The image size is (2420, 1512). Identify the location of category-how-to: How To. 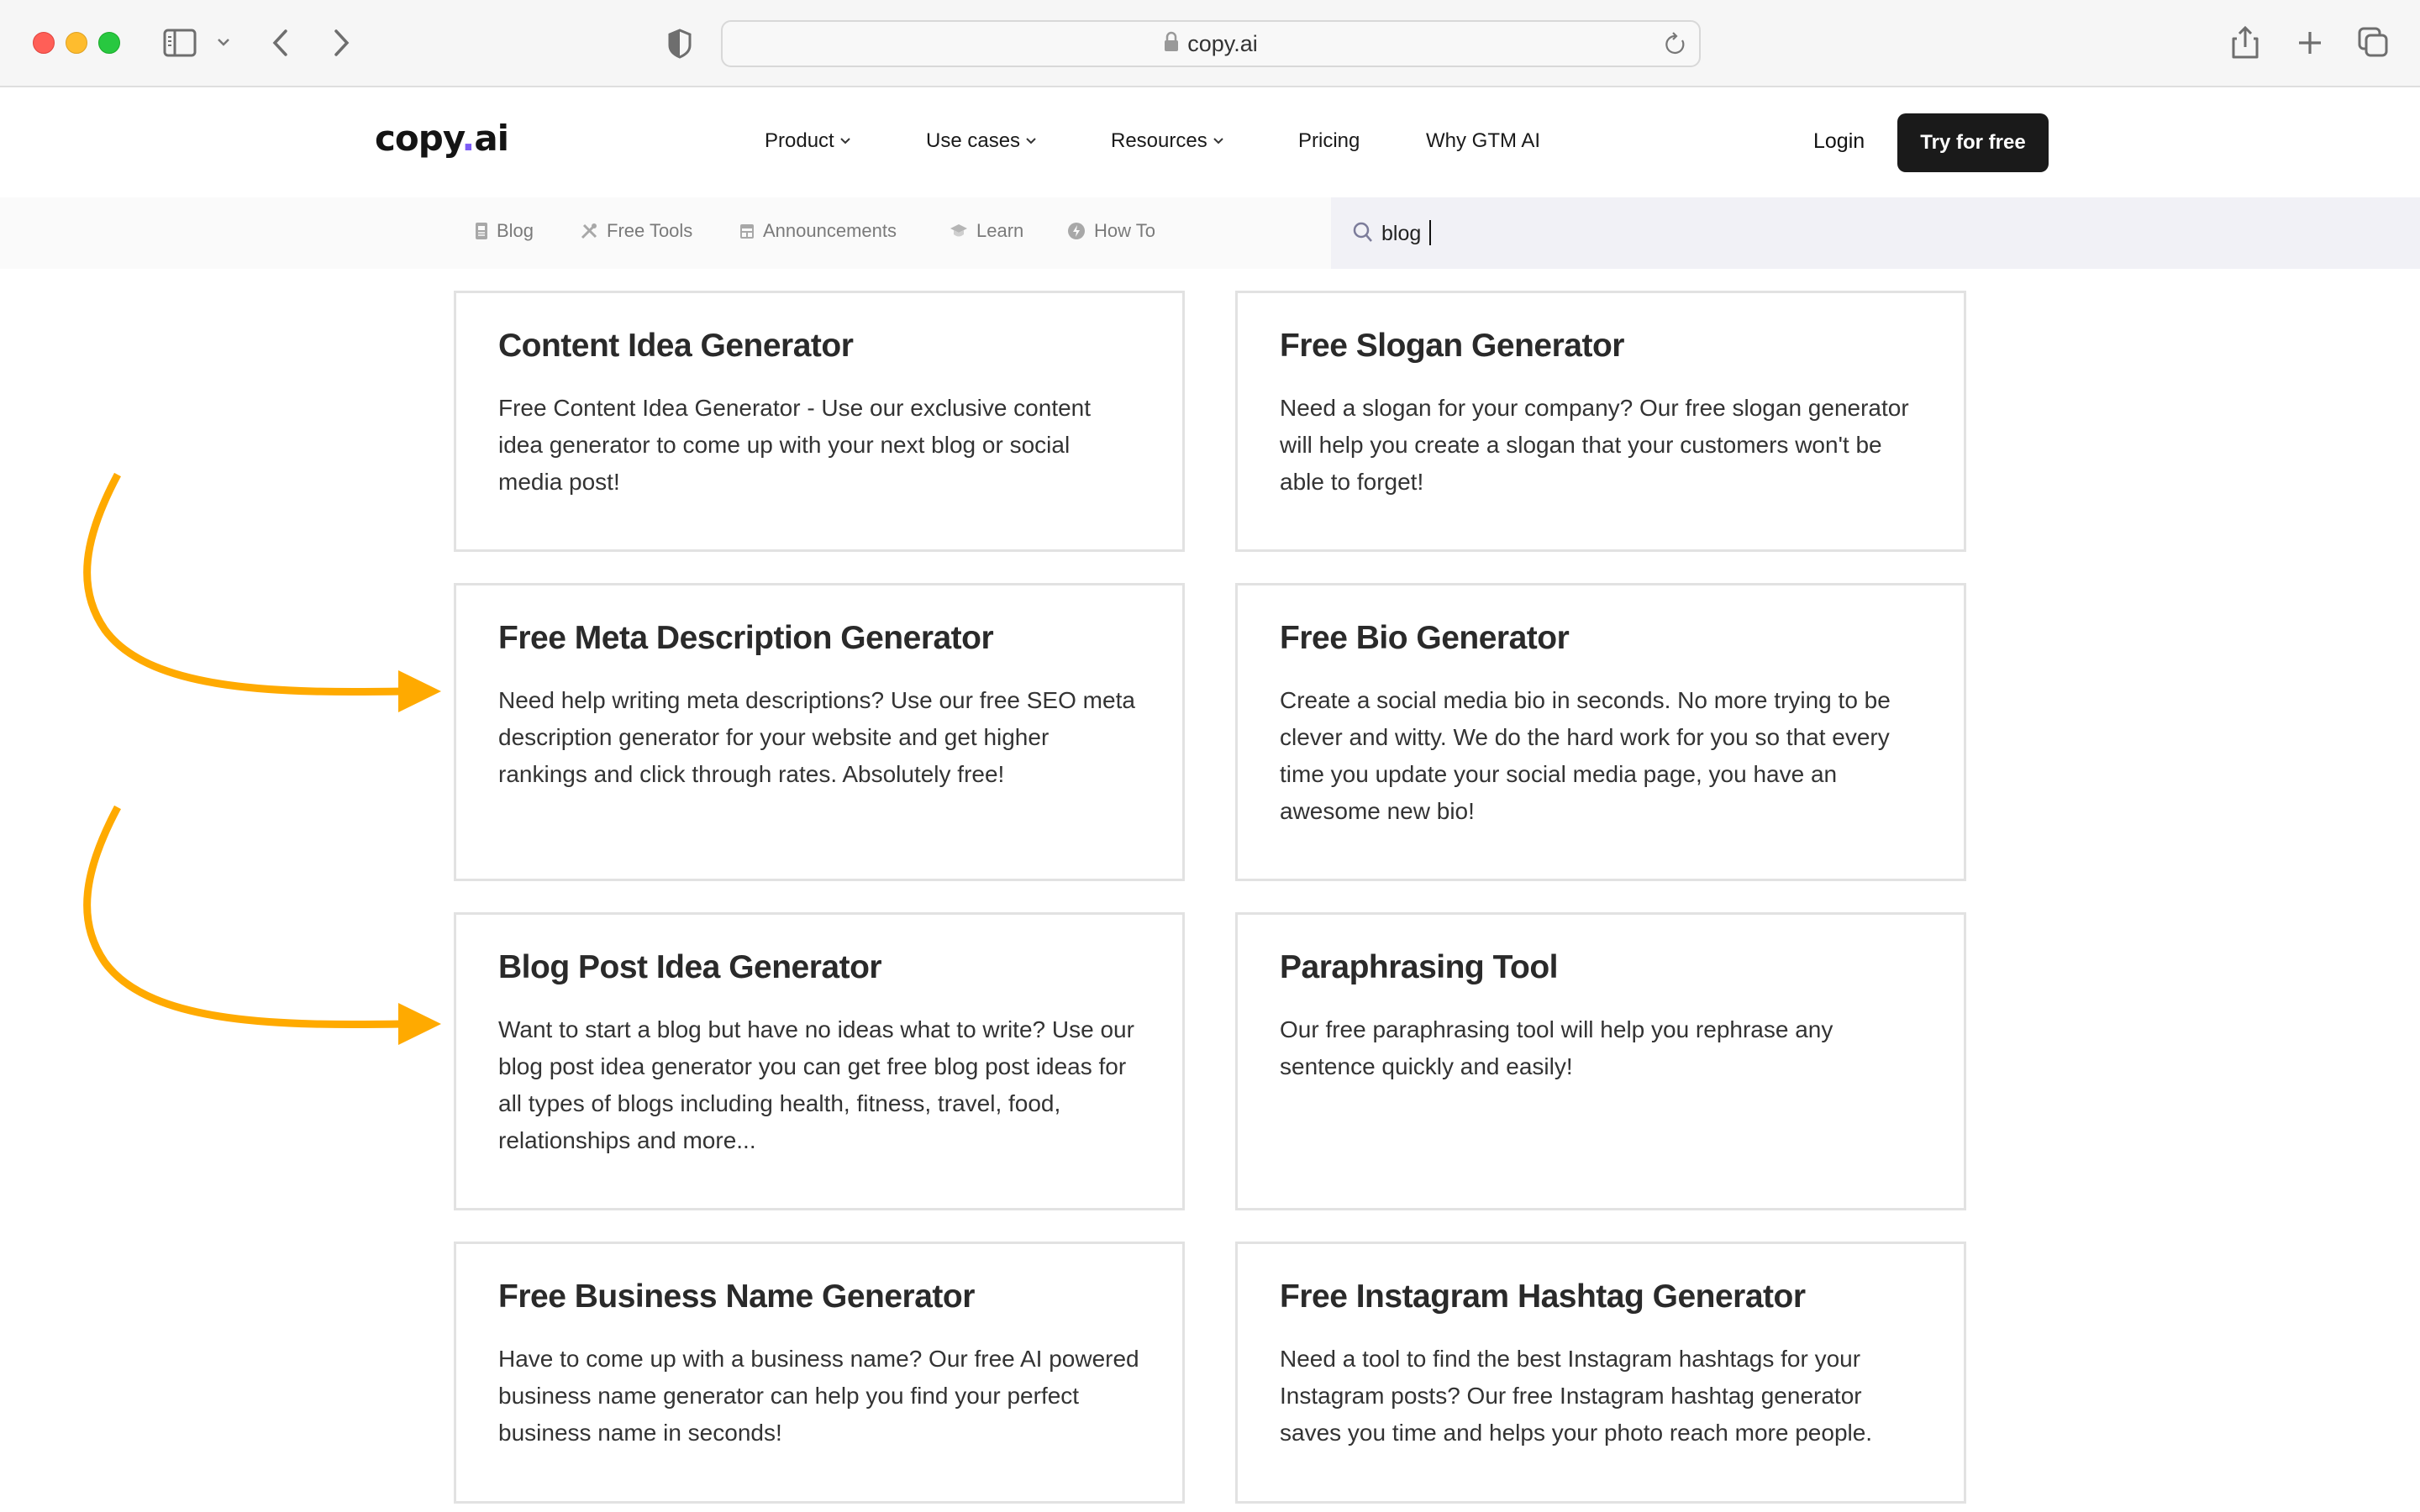
(1111, 231).